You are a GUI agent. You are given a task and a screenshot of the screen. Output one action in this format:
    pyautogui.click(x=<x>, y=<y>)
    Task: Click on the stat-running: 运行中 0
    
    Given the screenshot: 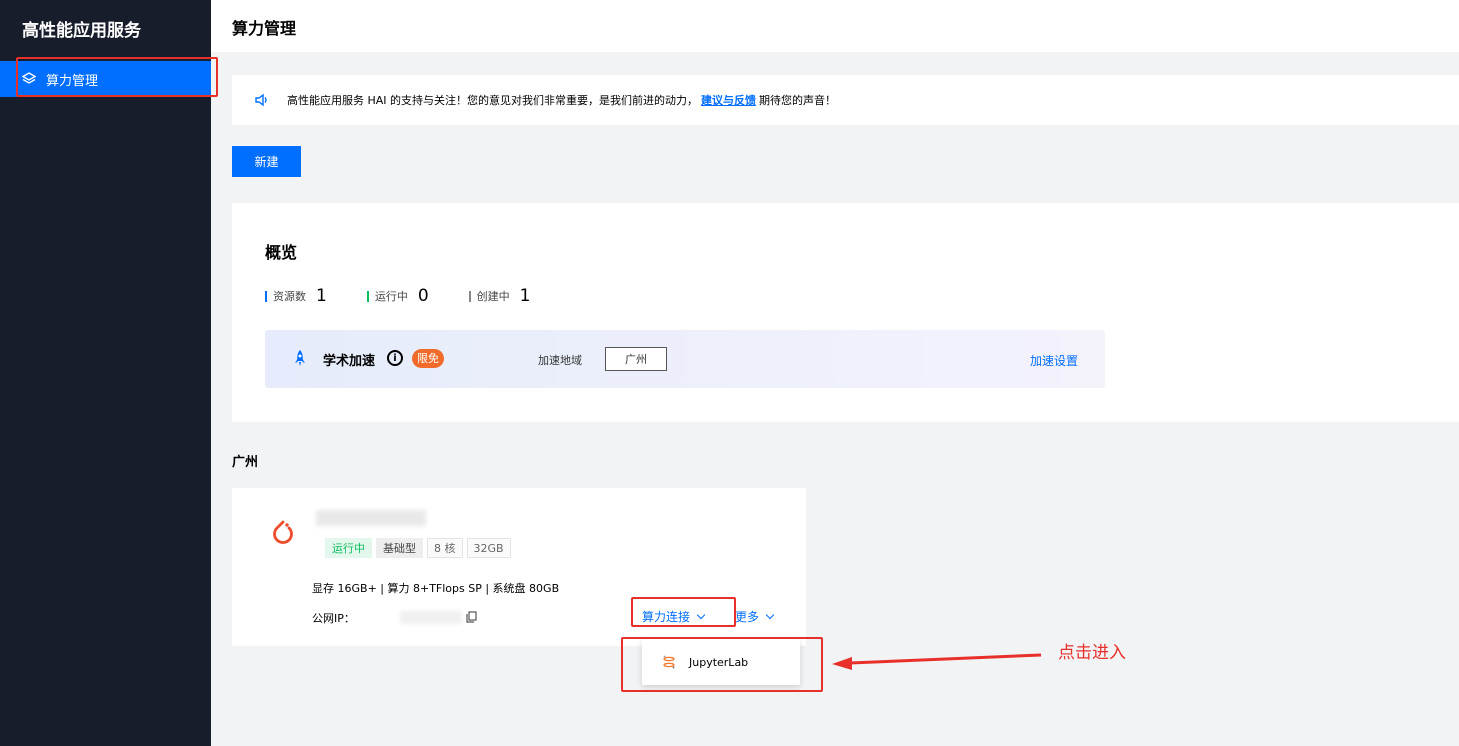 What is the action you would take?
    pyautogui.click(x=397, y=296)
    